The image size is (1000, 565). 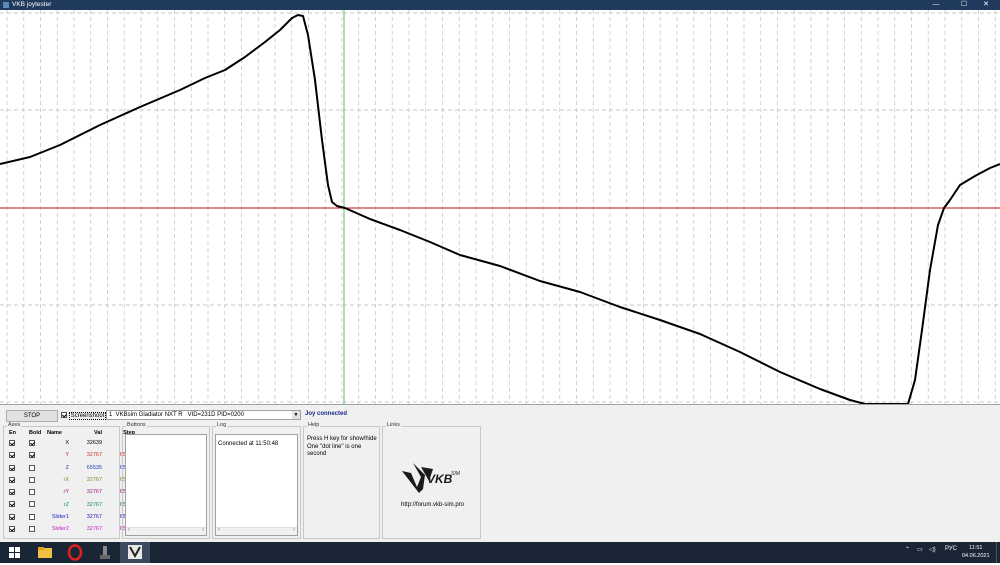 I want to click on axis-row: Slider23276765535, so click(x=70, y=529).